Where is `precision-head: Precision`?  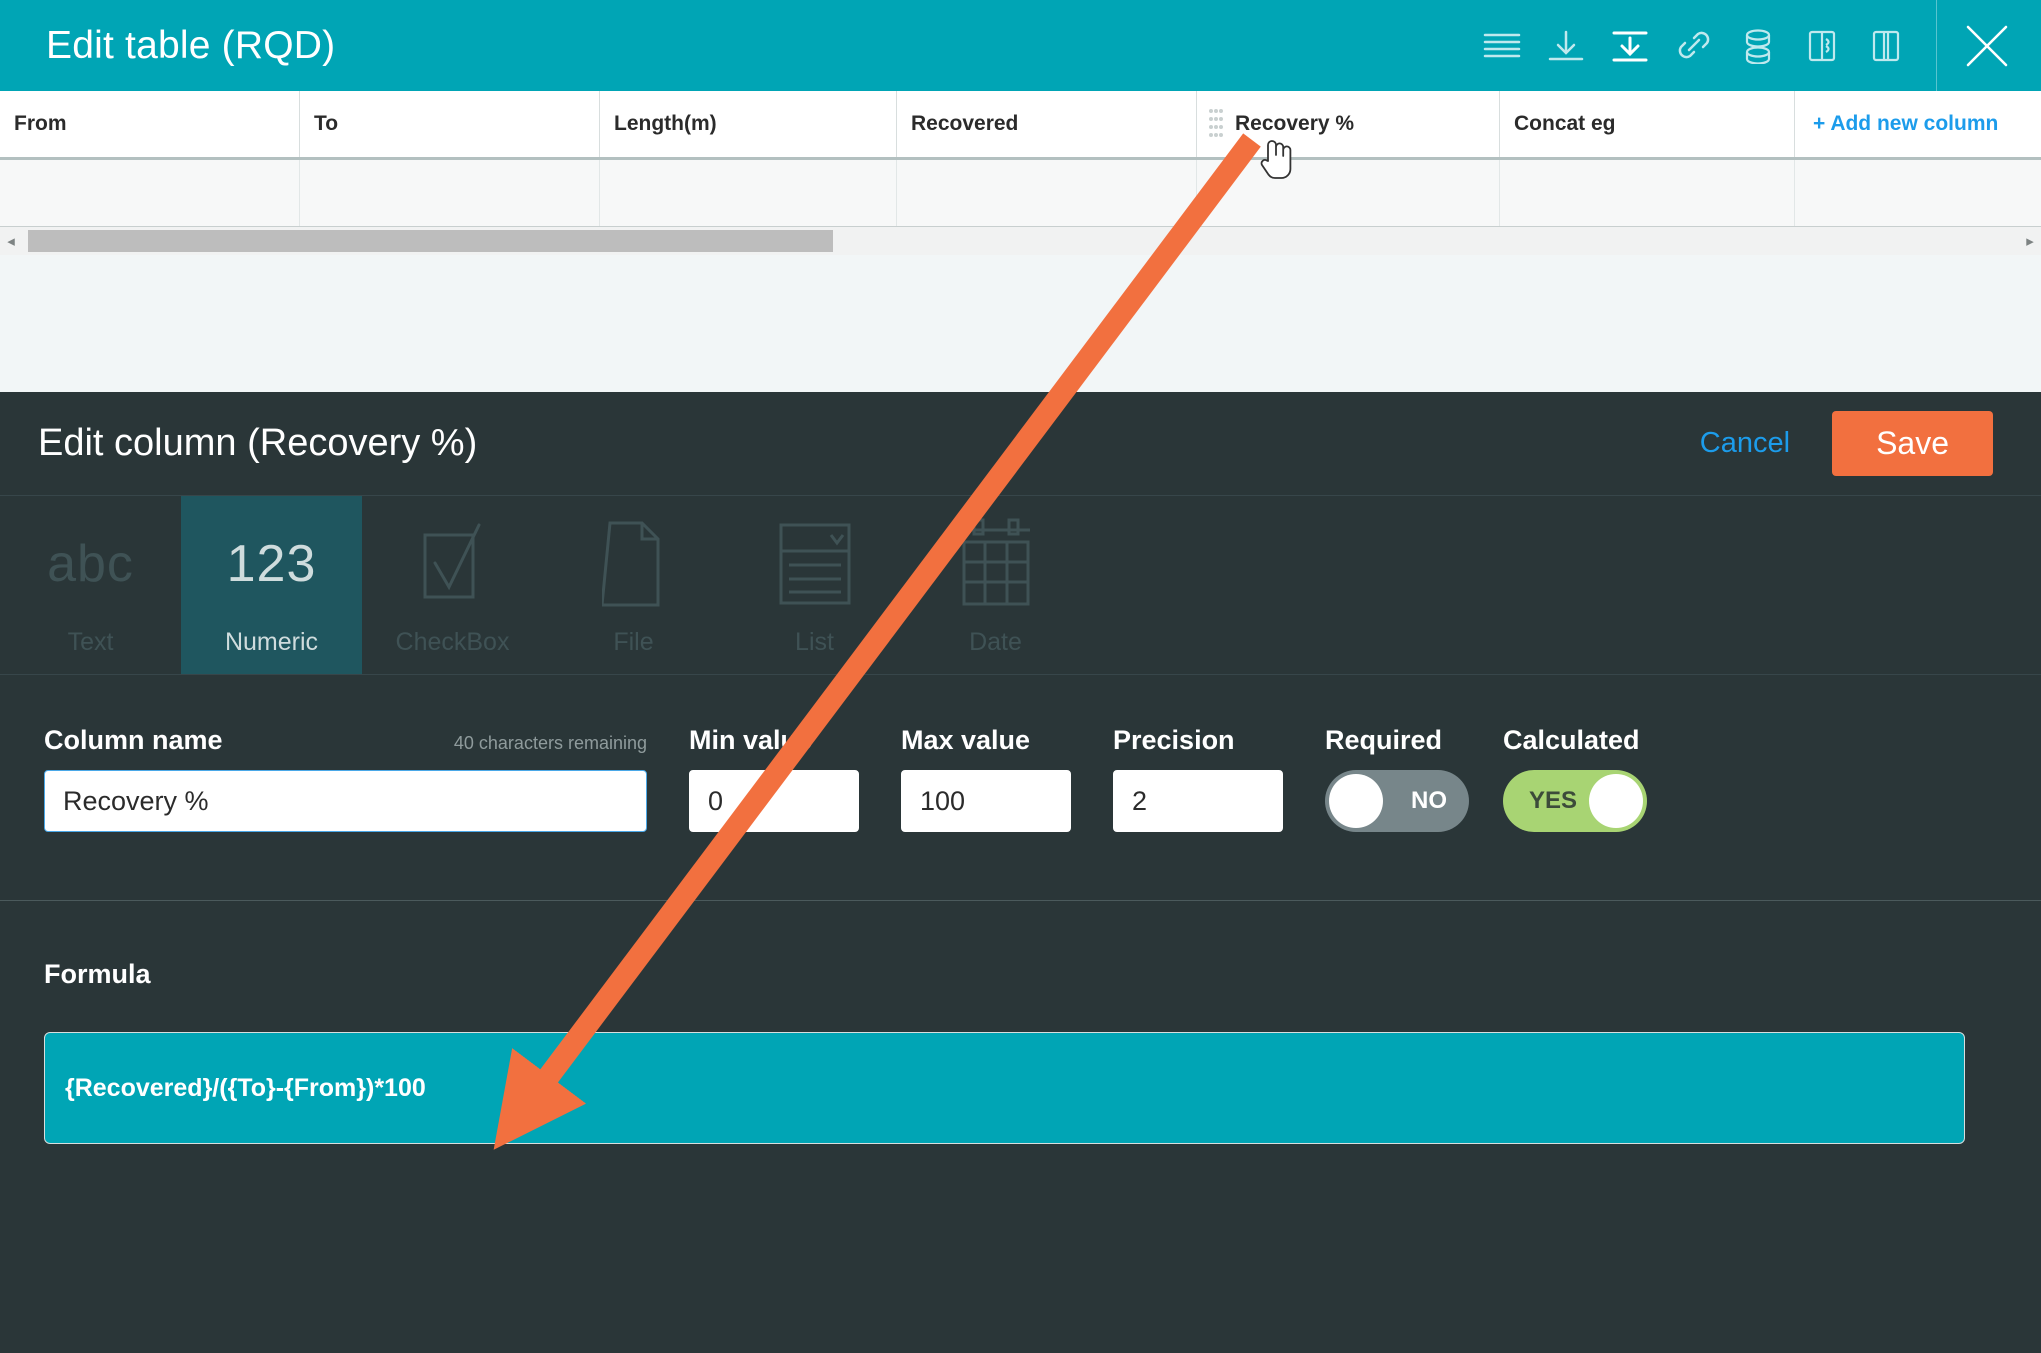
precision-head: Precision is located at coordinates (1198, 740).